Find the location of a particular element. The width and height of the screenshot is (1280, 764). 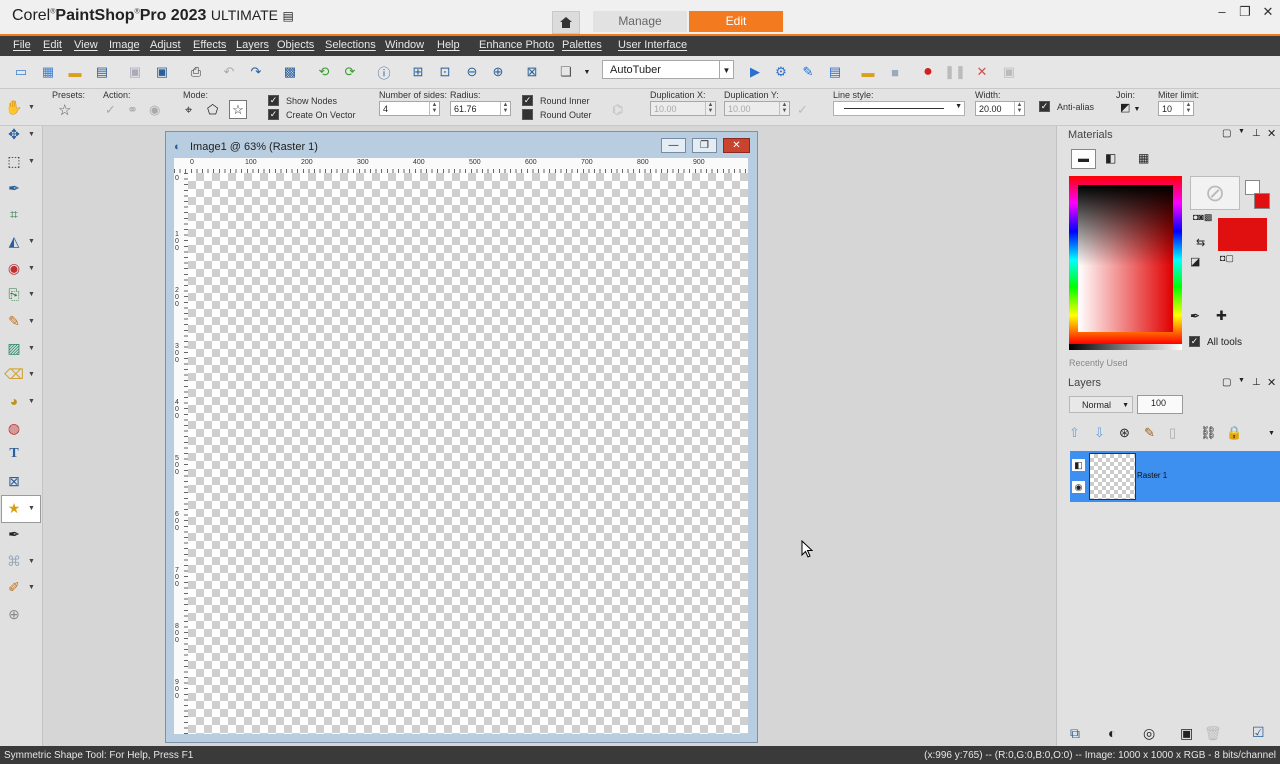

screen-icon: ▤ is located at coordinates (287, 16).